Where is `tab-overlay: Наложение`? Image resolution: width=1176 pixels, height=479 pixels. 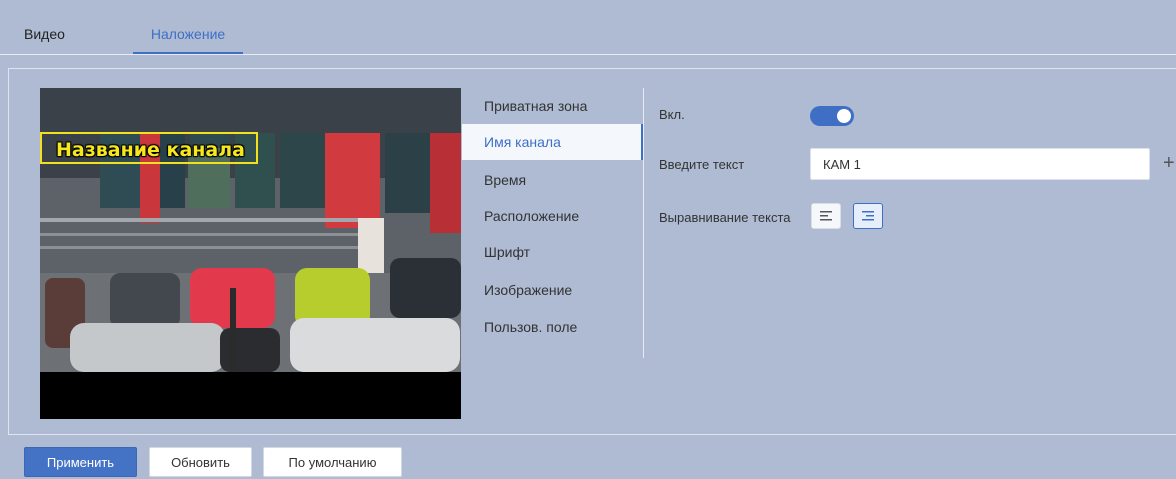 tab-overlay: Наложение is located at coordinates (188, 34).